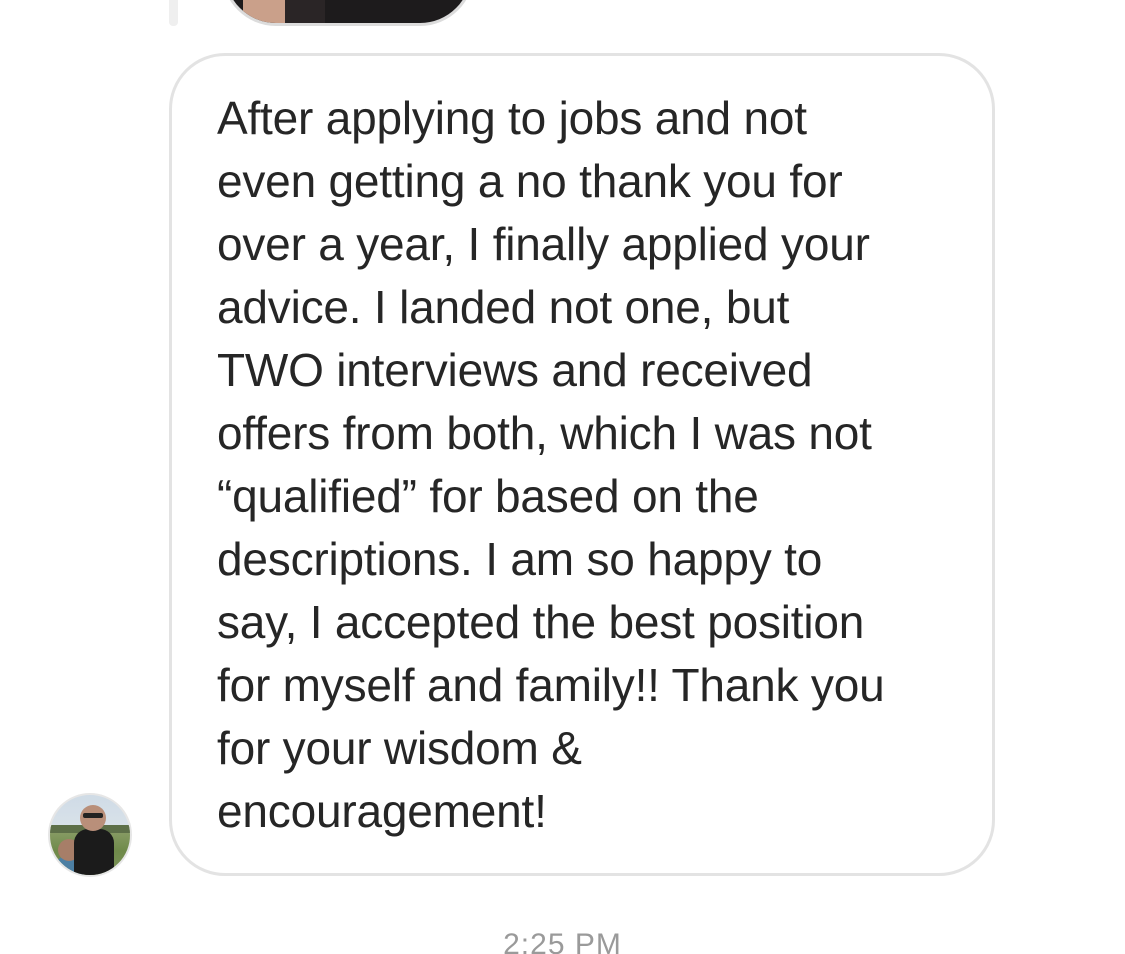 The width and height of the screenshot is (1125, 954). I want to click on previous-shared-photo, so click(348, 13).